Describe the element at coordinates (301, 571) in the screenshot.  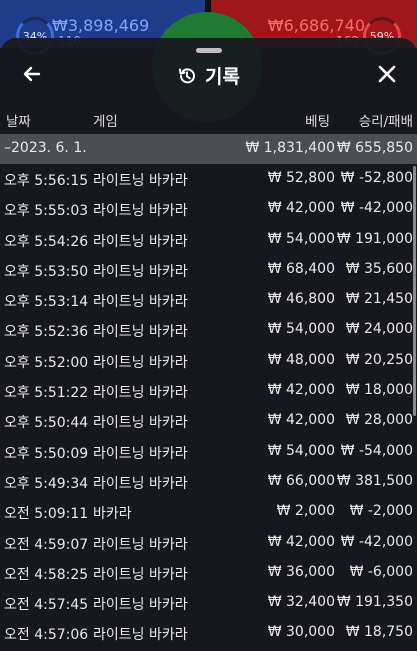
I see `row-bet: ₩ 36,000` at that location.